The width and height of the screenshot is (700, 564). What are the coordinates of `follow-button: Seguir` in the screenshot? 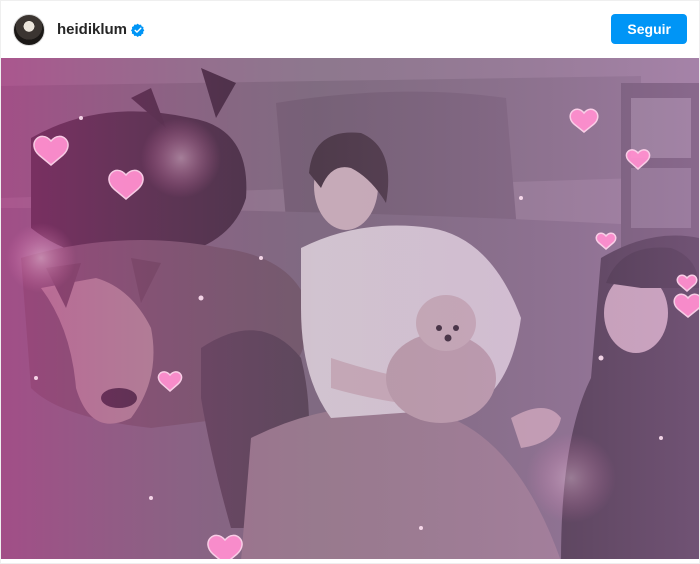 It's located at (649, 29).